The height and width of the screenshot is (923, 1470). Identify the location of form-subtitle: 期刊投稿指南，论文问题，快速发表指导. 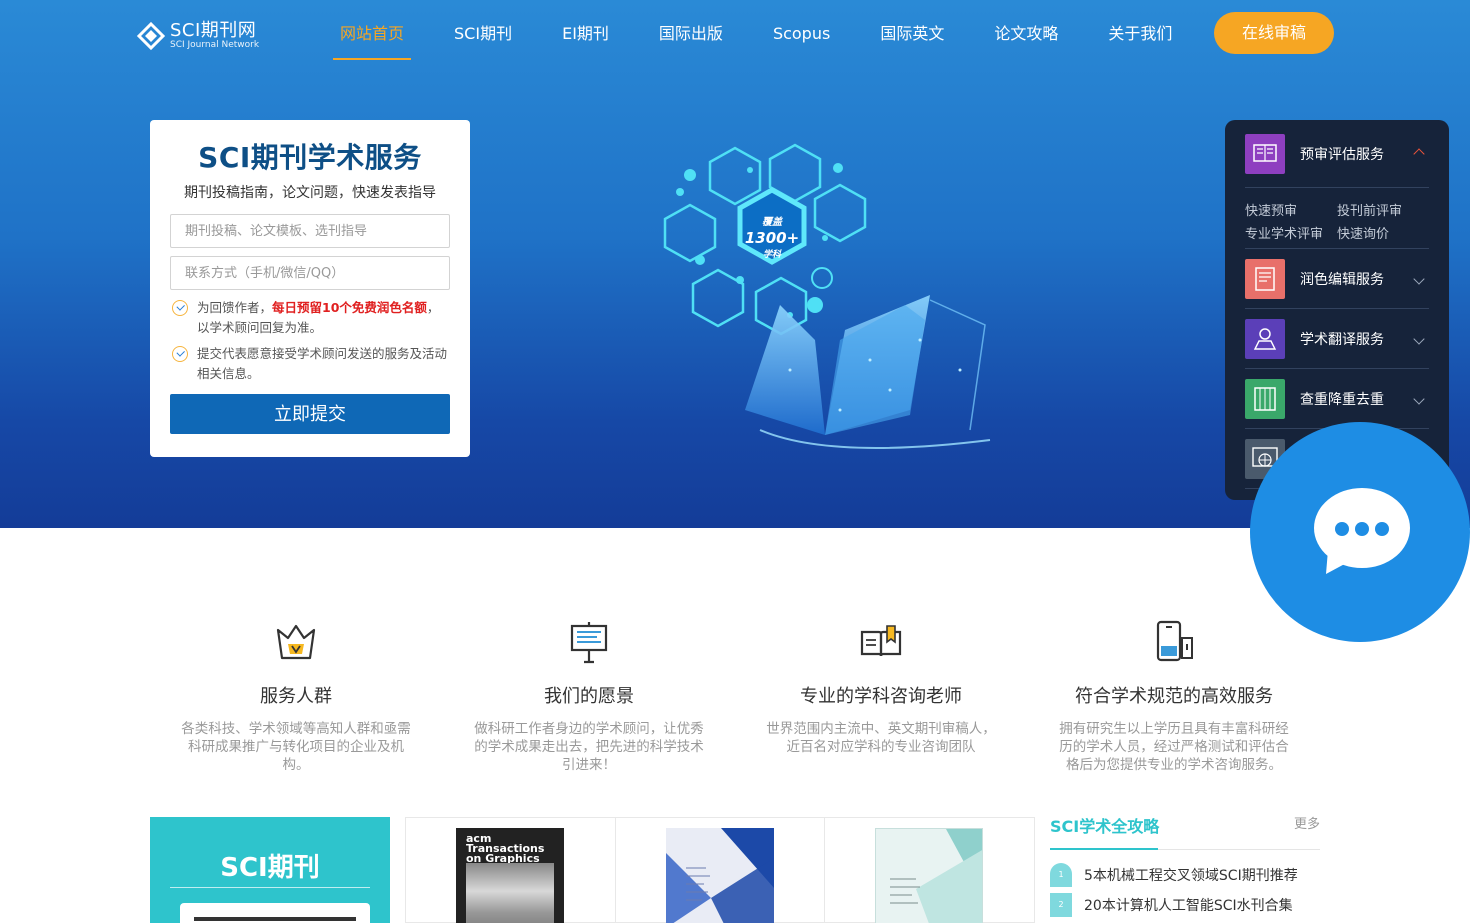
(310, 193).